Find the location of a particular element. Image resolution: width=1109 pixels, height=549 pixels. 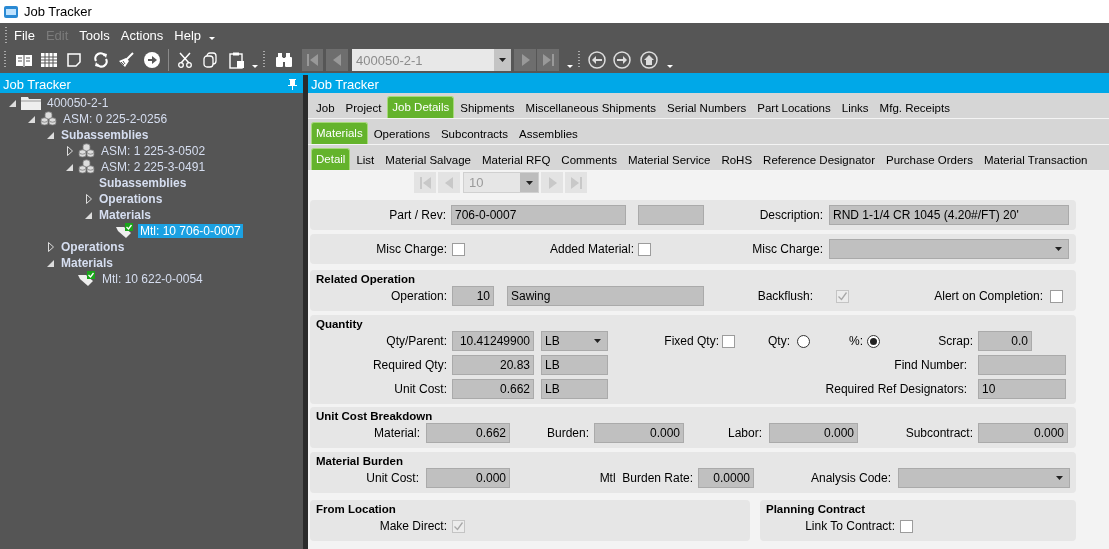

tab: Mfg. Receipts is located at coordinates (914, 107).